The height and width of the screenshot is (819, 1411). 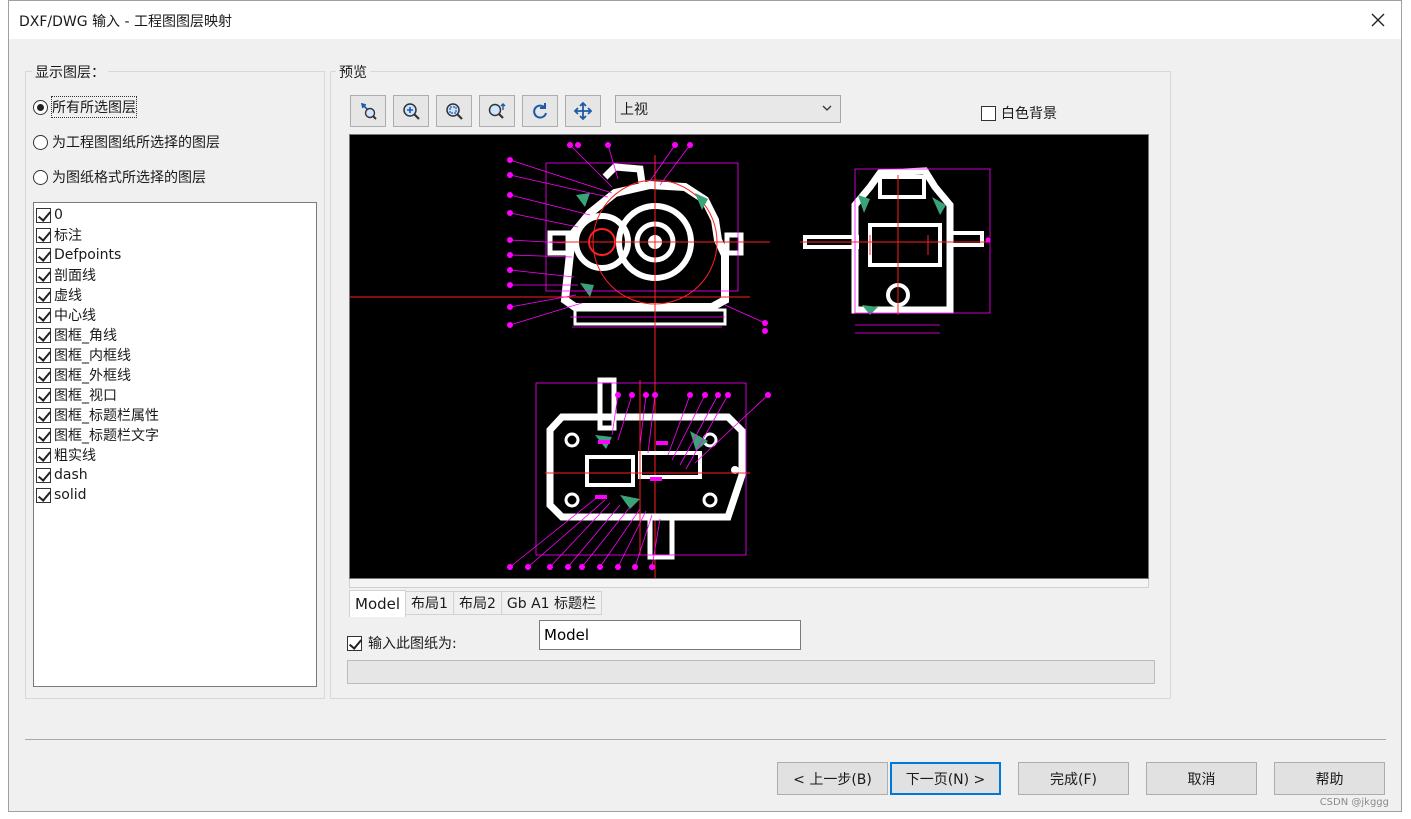 I want to click on chevron-down-icon, so click(x=827, y=108).